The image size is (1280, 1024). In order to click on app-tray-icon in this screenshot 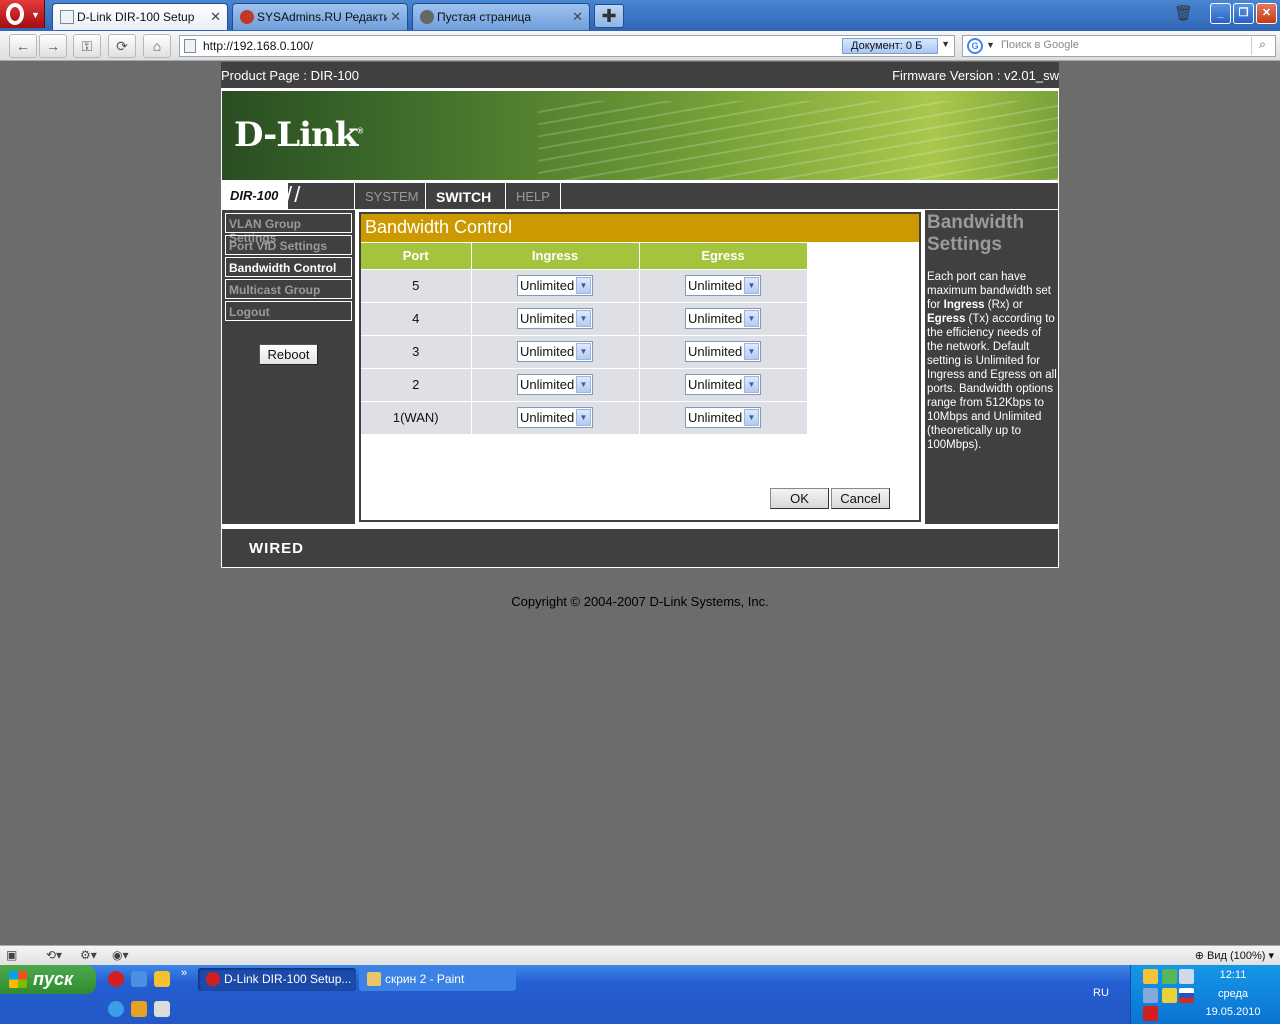, I will do `click(1150, 995)`.